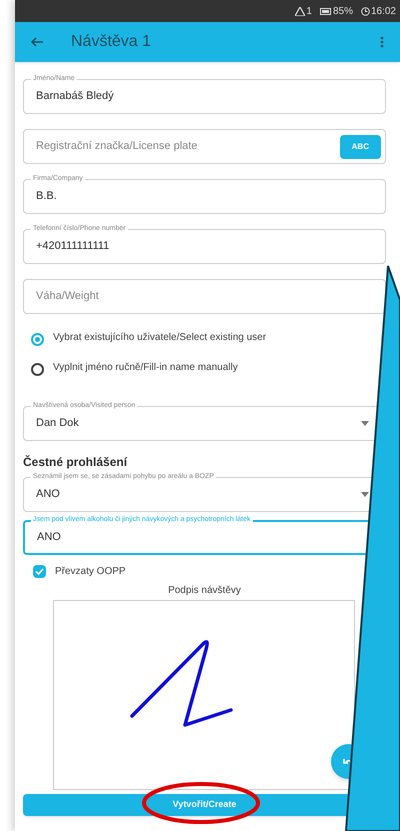 This screenshot has width=400, height=831. What do you see at coordinates (300, 11) in the screenshot?
I see `warning-icon` at bounding box center [300, 11].